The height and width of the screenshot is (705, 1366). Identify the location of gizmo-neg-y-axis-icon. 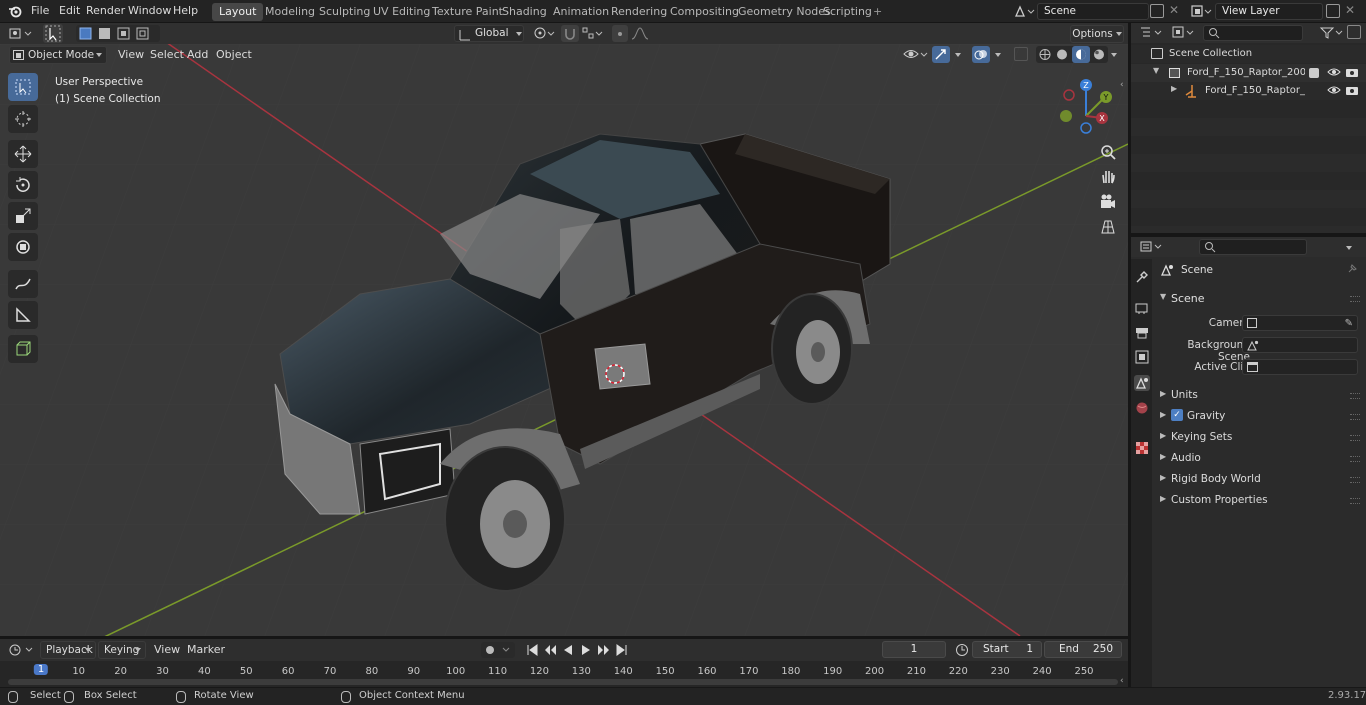
(1066, 116).